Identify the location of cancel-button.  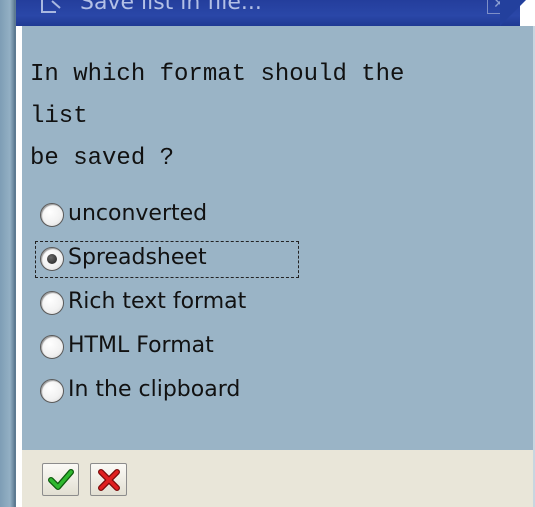
(108, 479).